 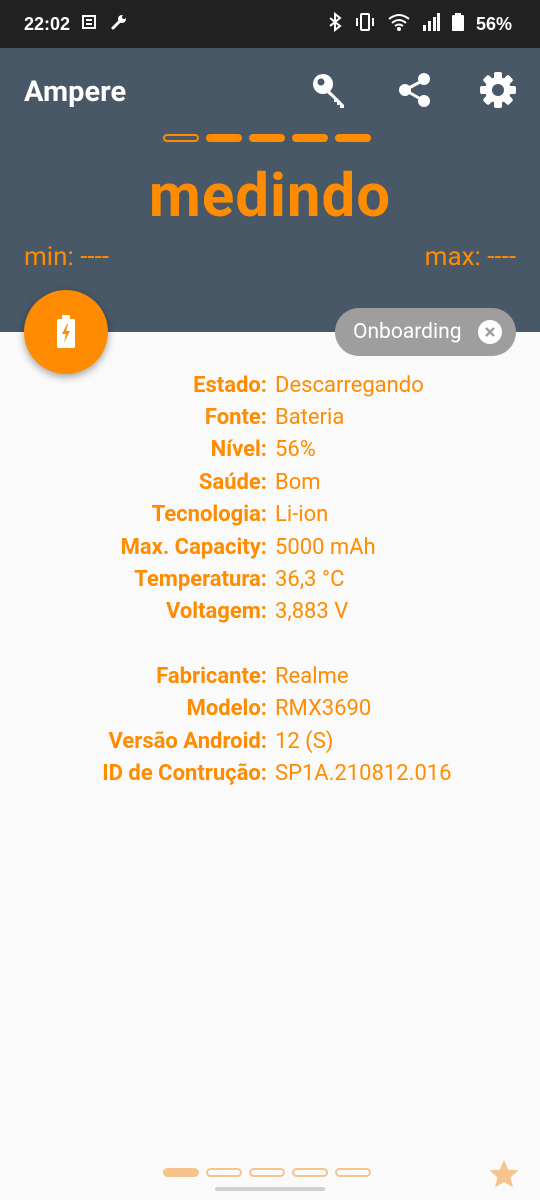 What do you see at coordinates (325, 547) in the screenshot?
I see `info-value: 5000 mAh` at bounding box center [325, 547].